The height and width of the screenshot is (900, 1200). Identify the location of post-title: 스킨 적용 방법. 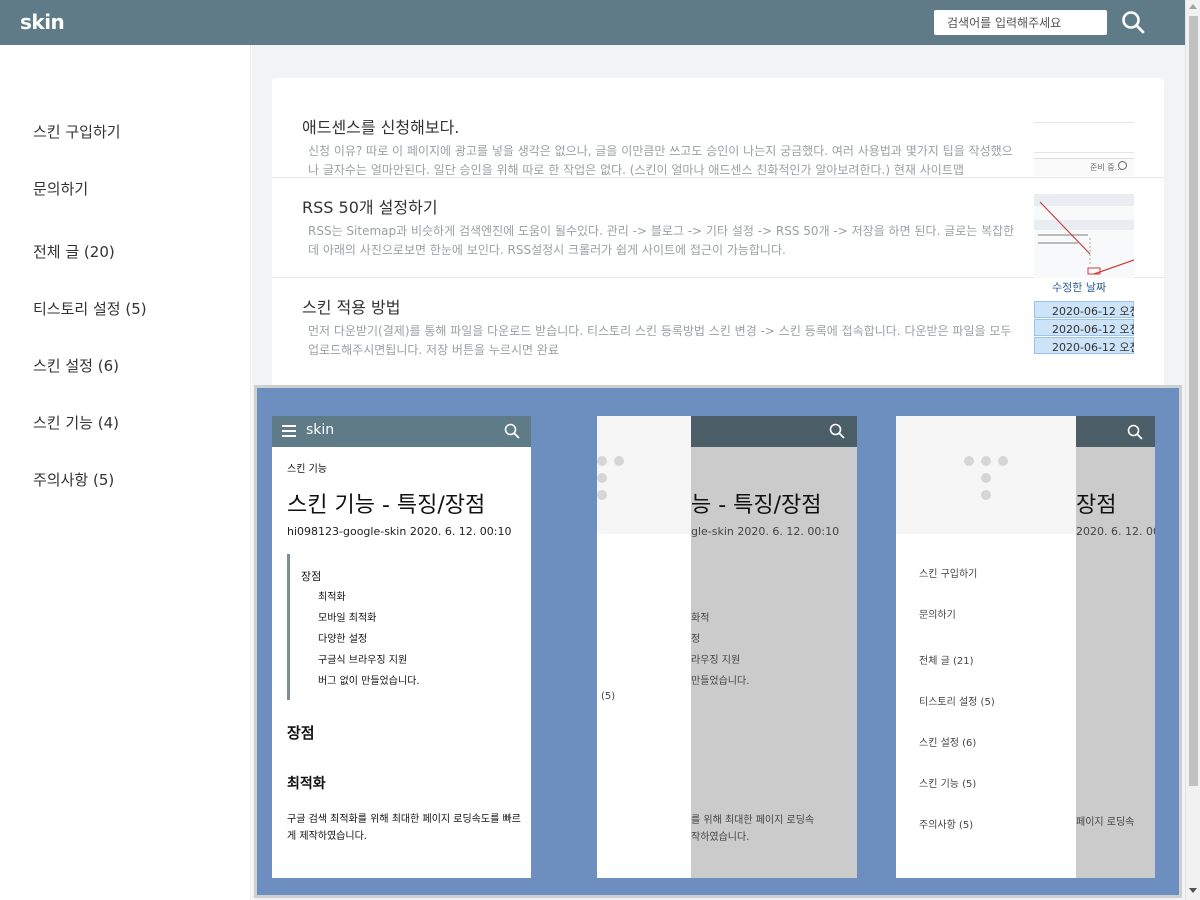
(351, 306).